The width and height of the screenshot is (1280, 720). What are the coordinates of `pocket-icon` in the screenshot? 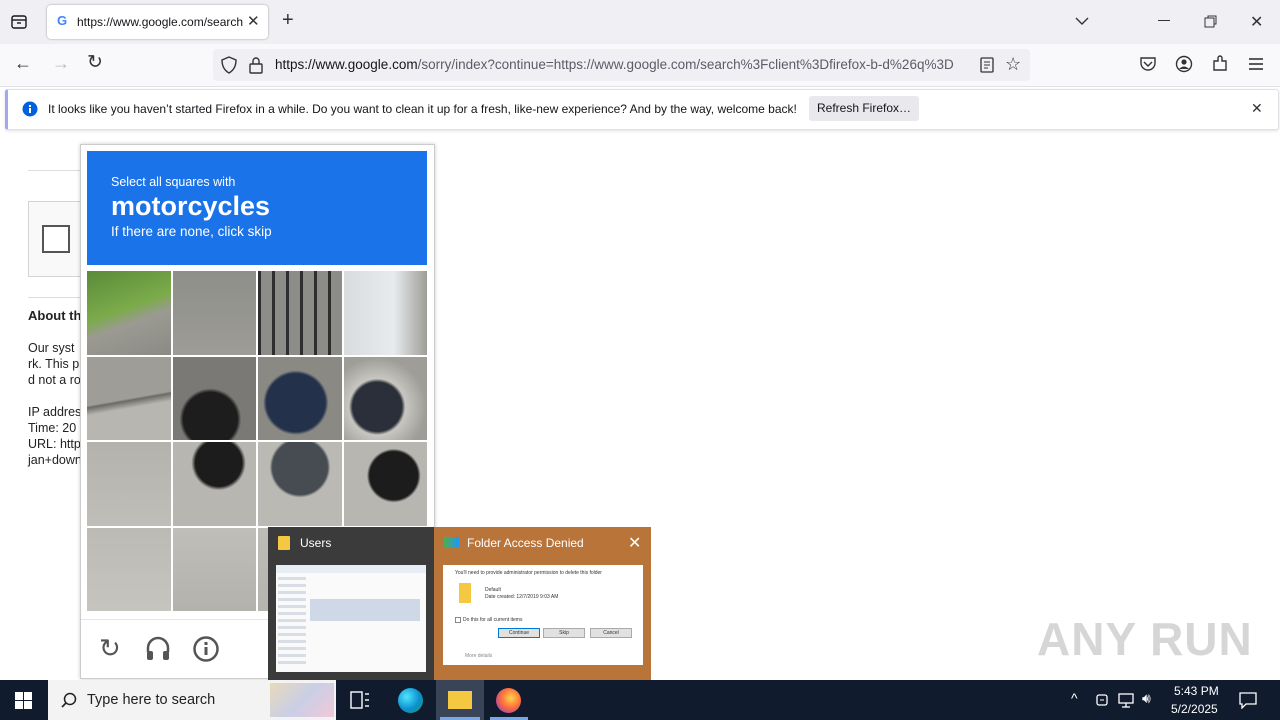 It's located at (1148, 64).